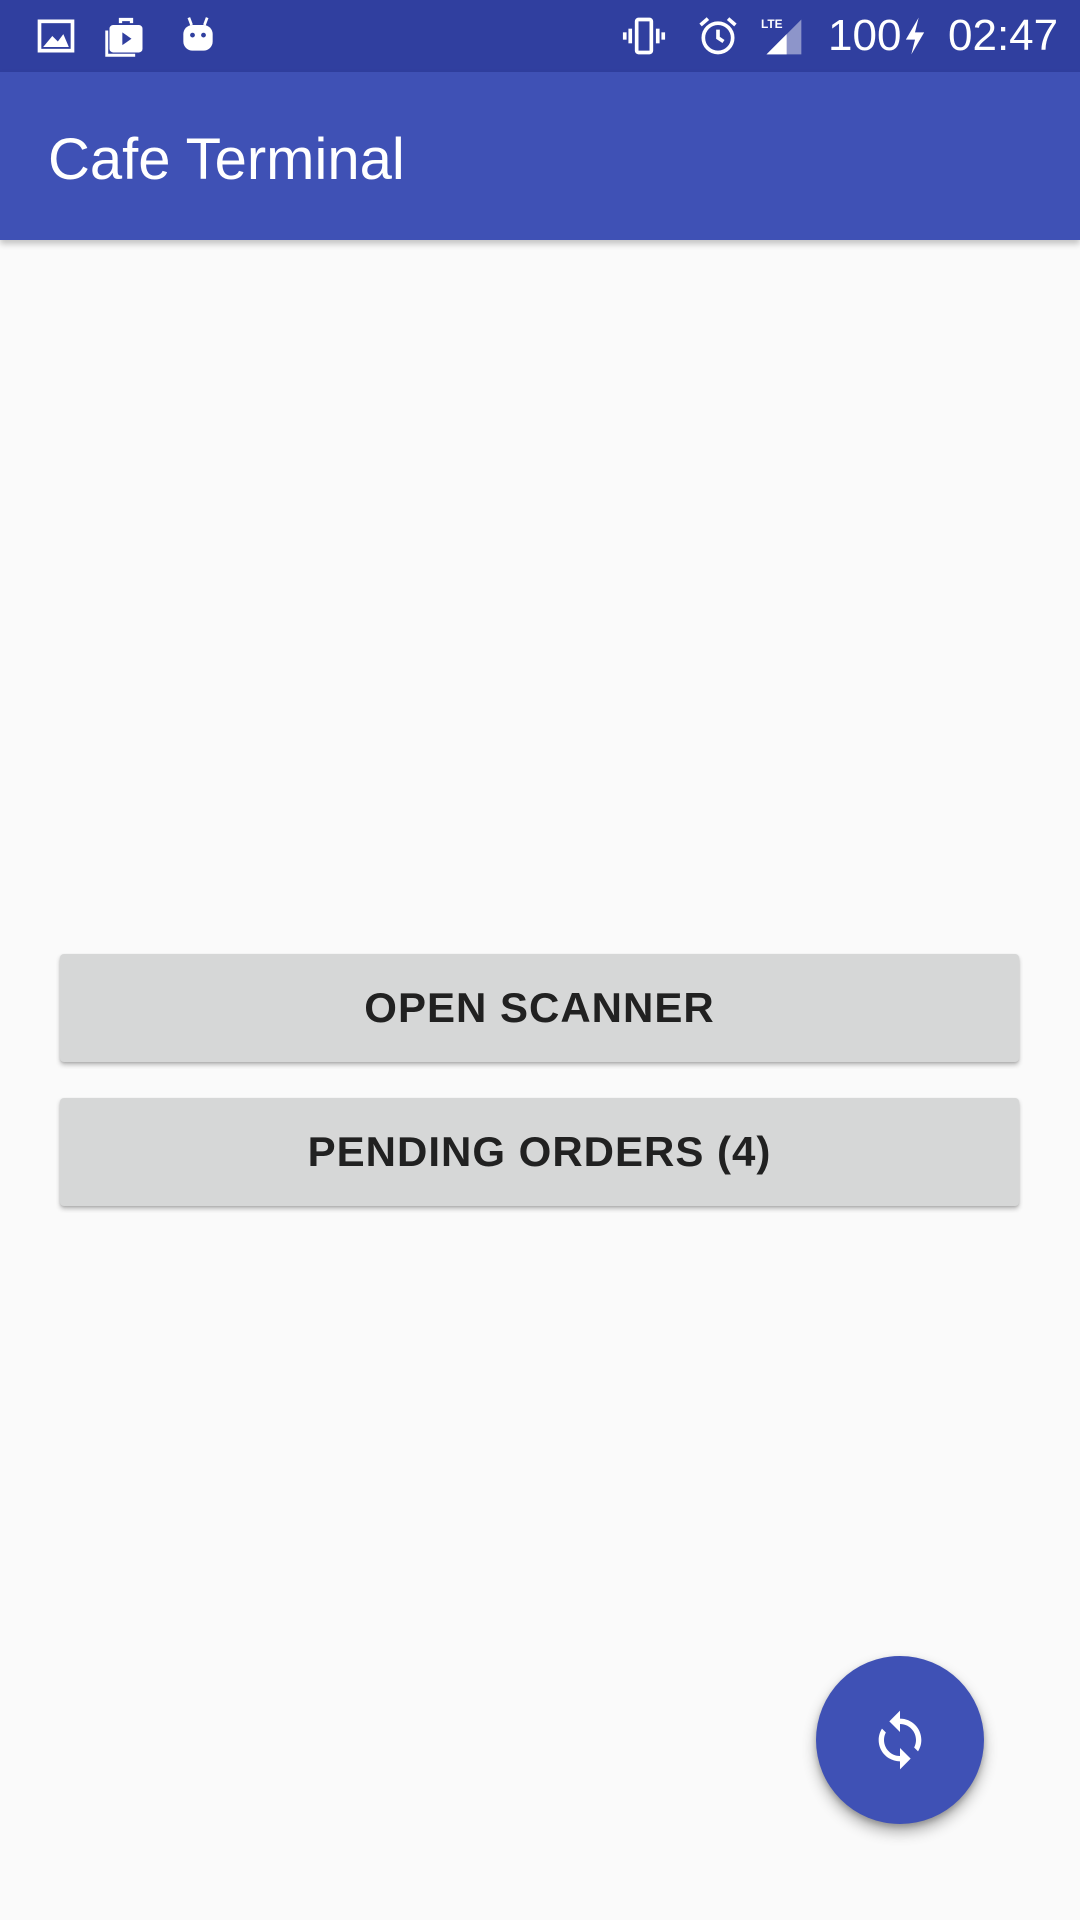  What do you see at coordinates (539, 1152) in the screenshot?
I see `pending-orders-button: PENDING ORDERS (4)` at bounding box center [539, 1152].